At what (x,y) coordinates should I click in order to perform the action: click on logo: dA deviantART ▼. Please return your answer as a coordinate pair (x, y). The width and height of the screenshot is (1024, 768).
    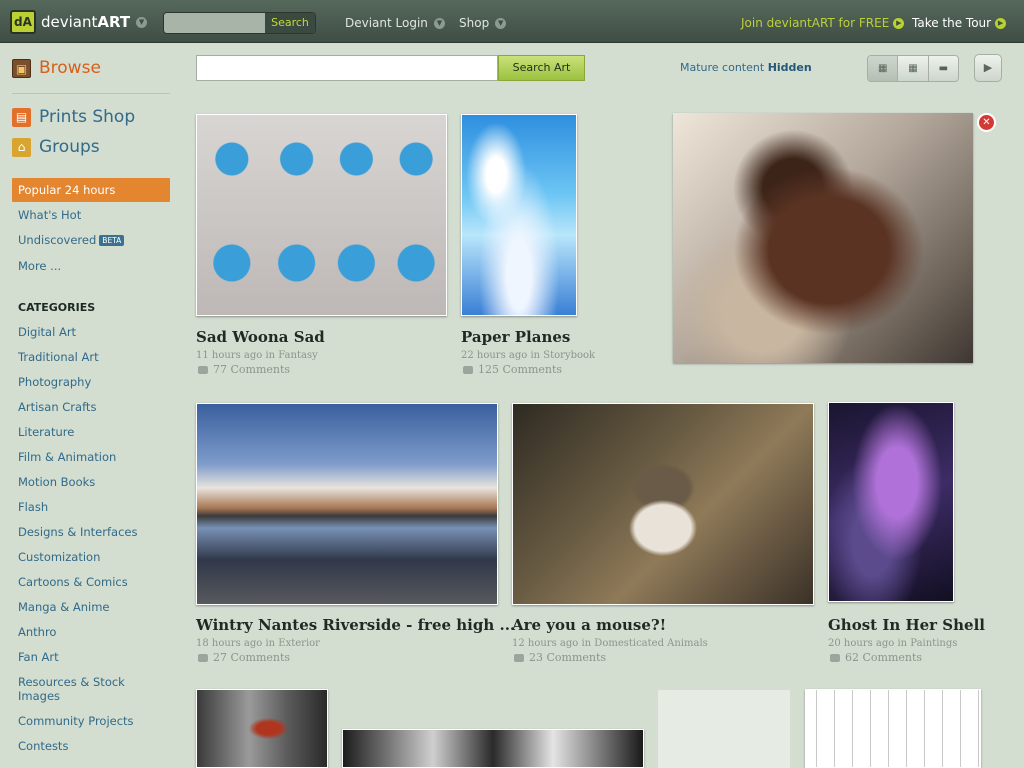
    Looking at the image, I should click on (79, 22).